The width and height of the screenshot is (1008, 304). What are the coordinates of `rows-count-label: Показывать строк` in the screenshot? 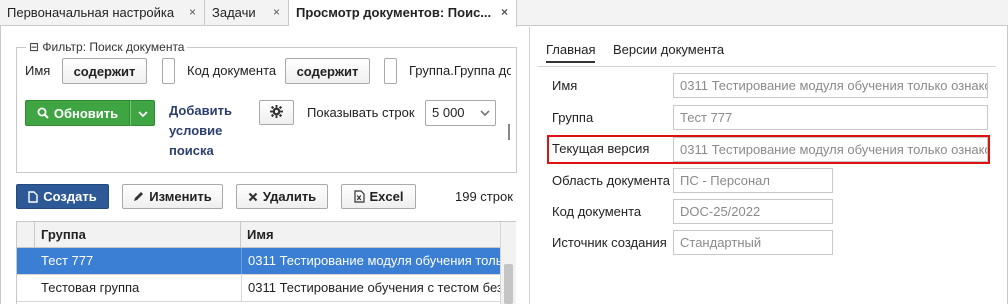 It's located at (361, 112).